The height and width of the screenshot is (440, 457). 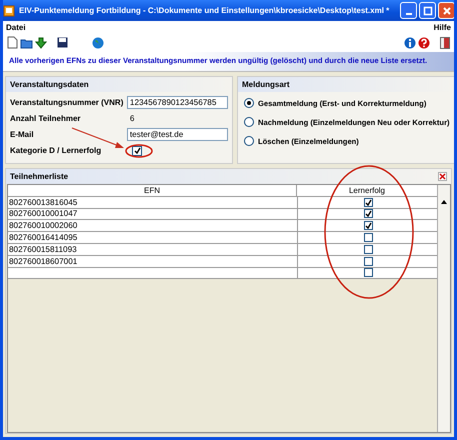 I want to click on column-header: Lernerfolg, so click(x=367, y=190).